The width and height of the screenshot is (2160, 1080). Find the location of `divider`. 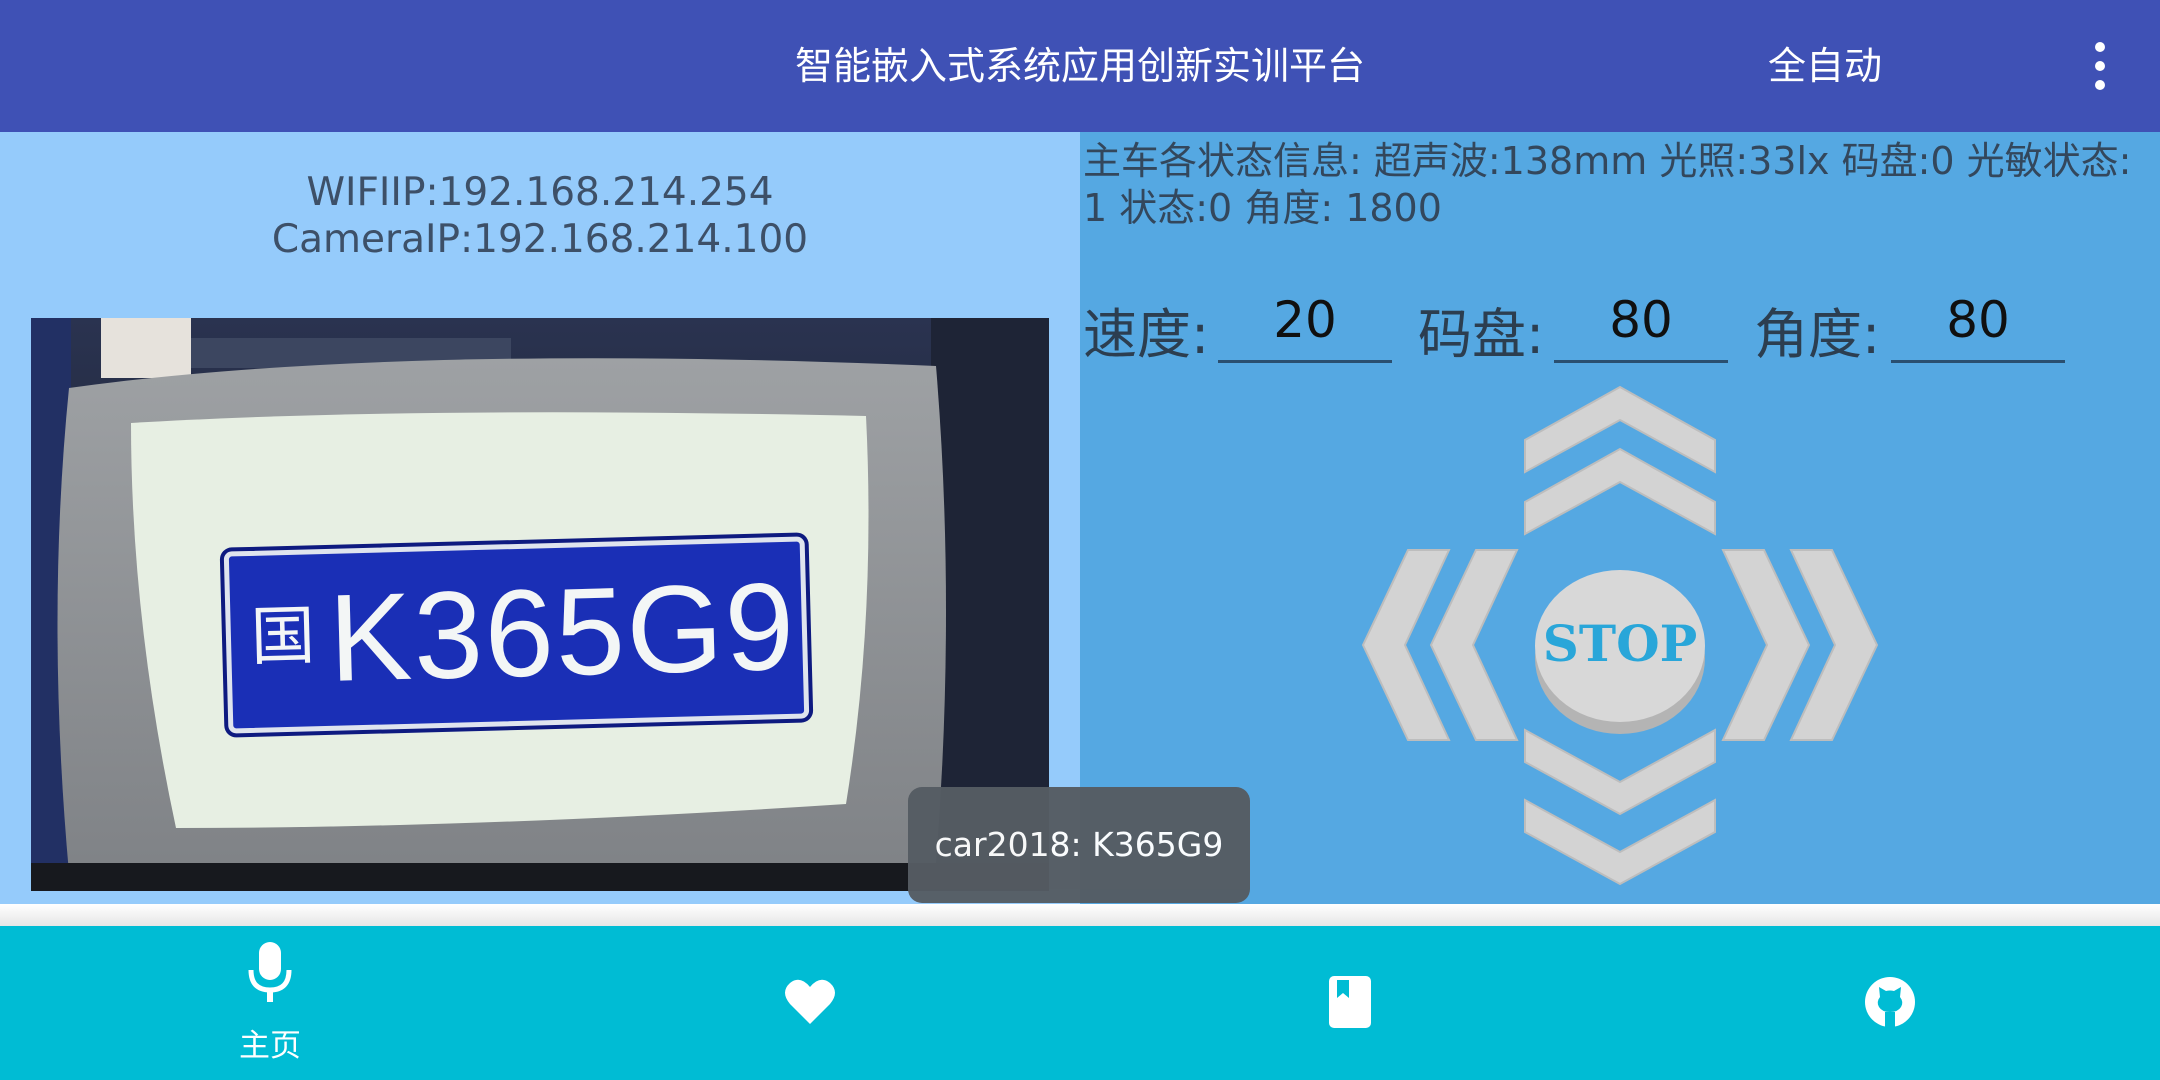

divider is located at coordinates (1080, 915).